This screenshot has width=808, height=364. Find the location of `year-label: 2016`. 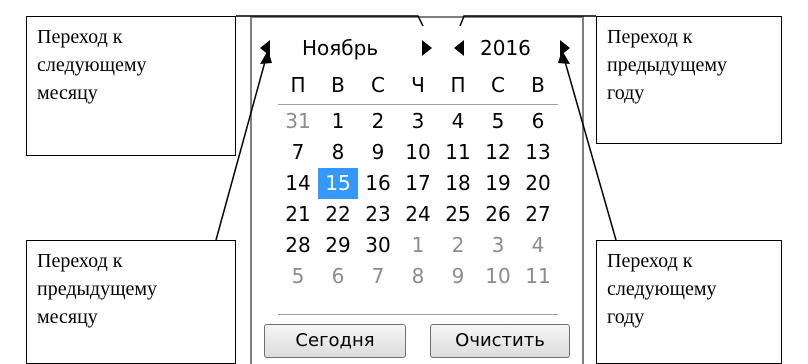

year-label: 2016 is located at coordinates (505, 48).